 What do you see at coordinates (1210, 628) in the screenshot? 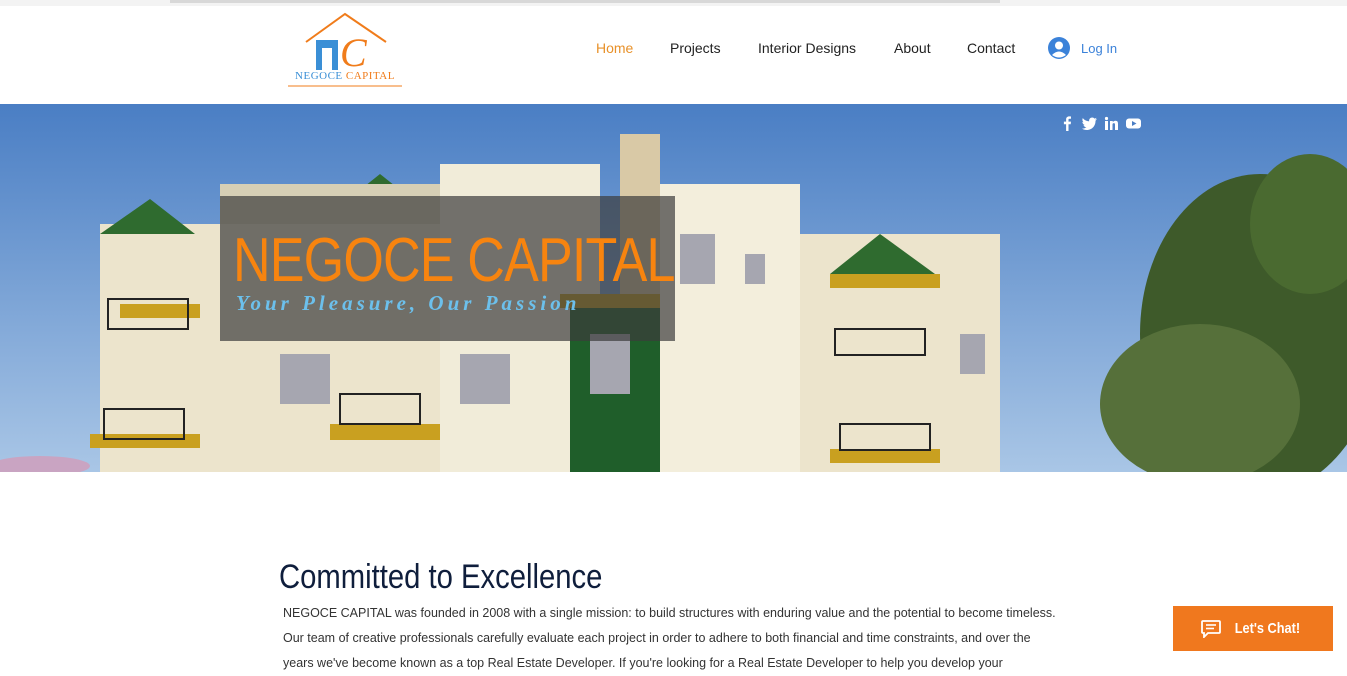
I see `chat-bubble-icon` at bounding box center [1210, 628].